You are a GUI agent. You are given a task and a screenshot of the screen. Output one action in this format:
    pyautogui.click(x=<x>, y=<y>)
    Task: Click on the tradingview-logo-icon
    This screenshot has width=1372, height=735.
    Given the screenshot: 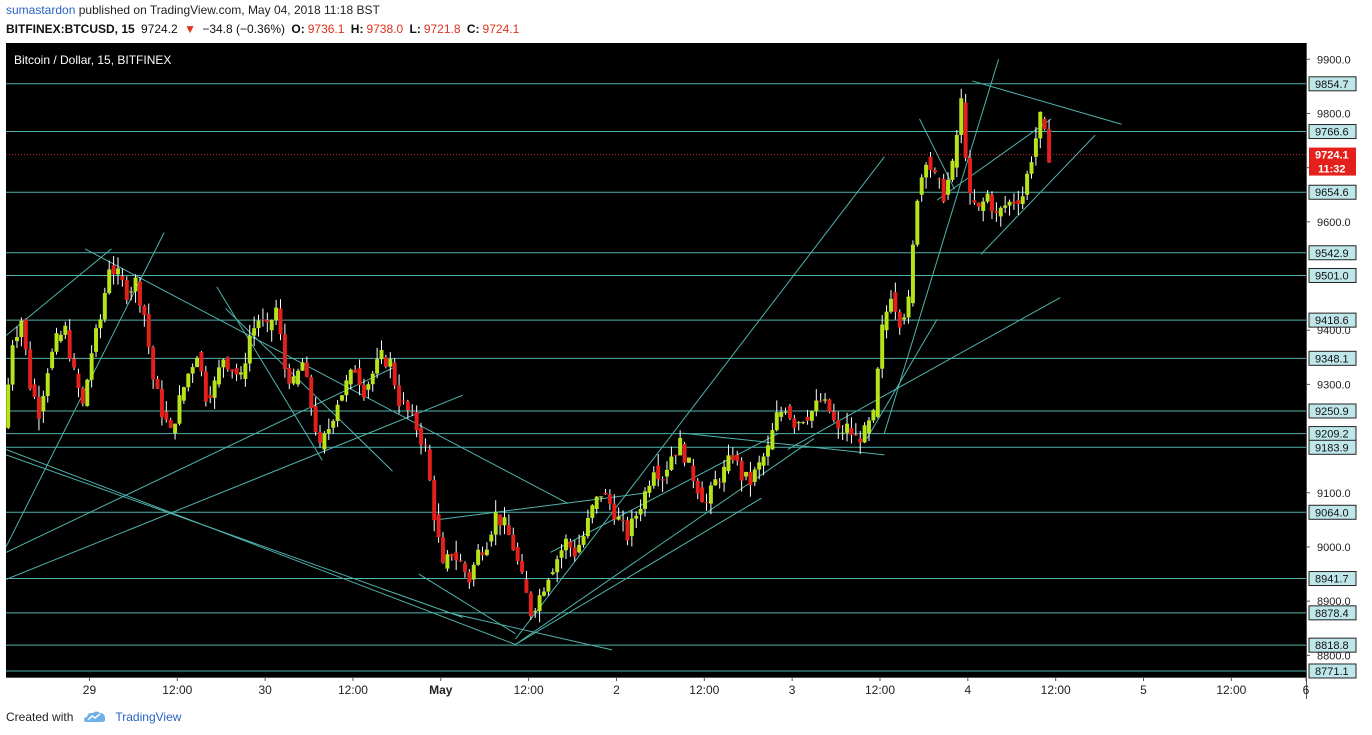 What is the action you would take?
    pyautogui.click(x=95, y=716)
    